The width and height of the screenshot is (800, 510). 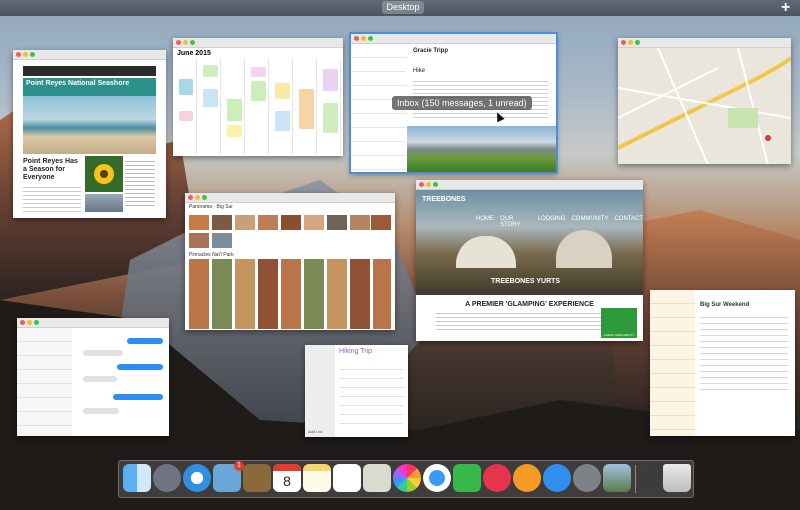 What do you see at coordinates (290, 231) in the screenshot?
I see `photos-grid-top` at bounding box center [290, 231].